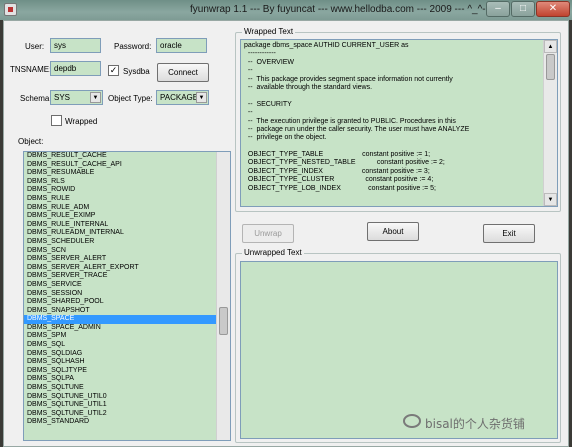 The width and height of the screenshot is (572, 447). Describe the element at coordinates (475, 424) in the screenshot. I see `watermark-text: bisal的个人杂货铺` at that location.